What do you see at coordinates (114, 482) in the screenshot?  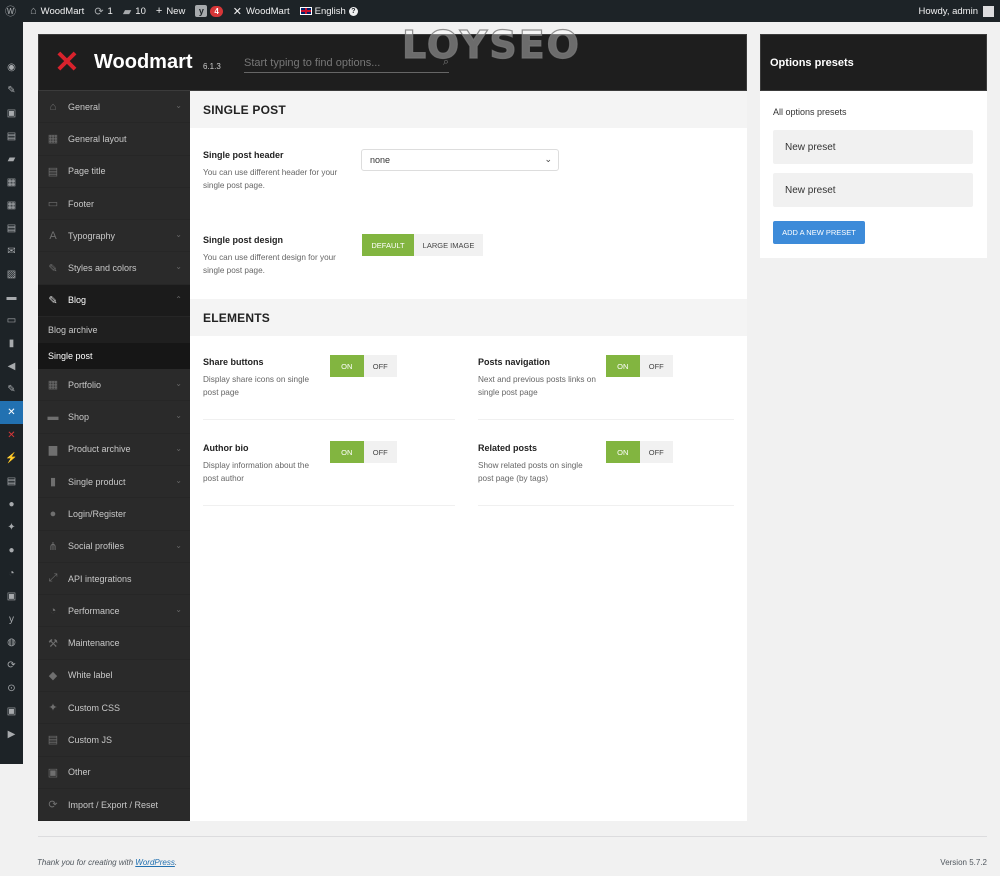 I see `nav-single-product: ▮ Single product ⌄` at bounding box center [114, 482].